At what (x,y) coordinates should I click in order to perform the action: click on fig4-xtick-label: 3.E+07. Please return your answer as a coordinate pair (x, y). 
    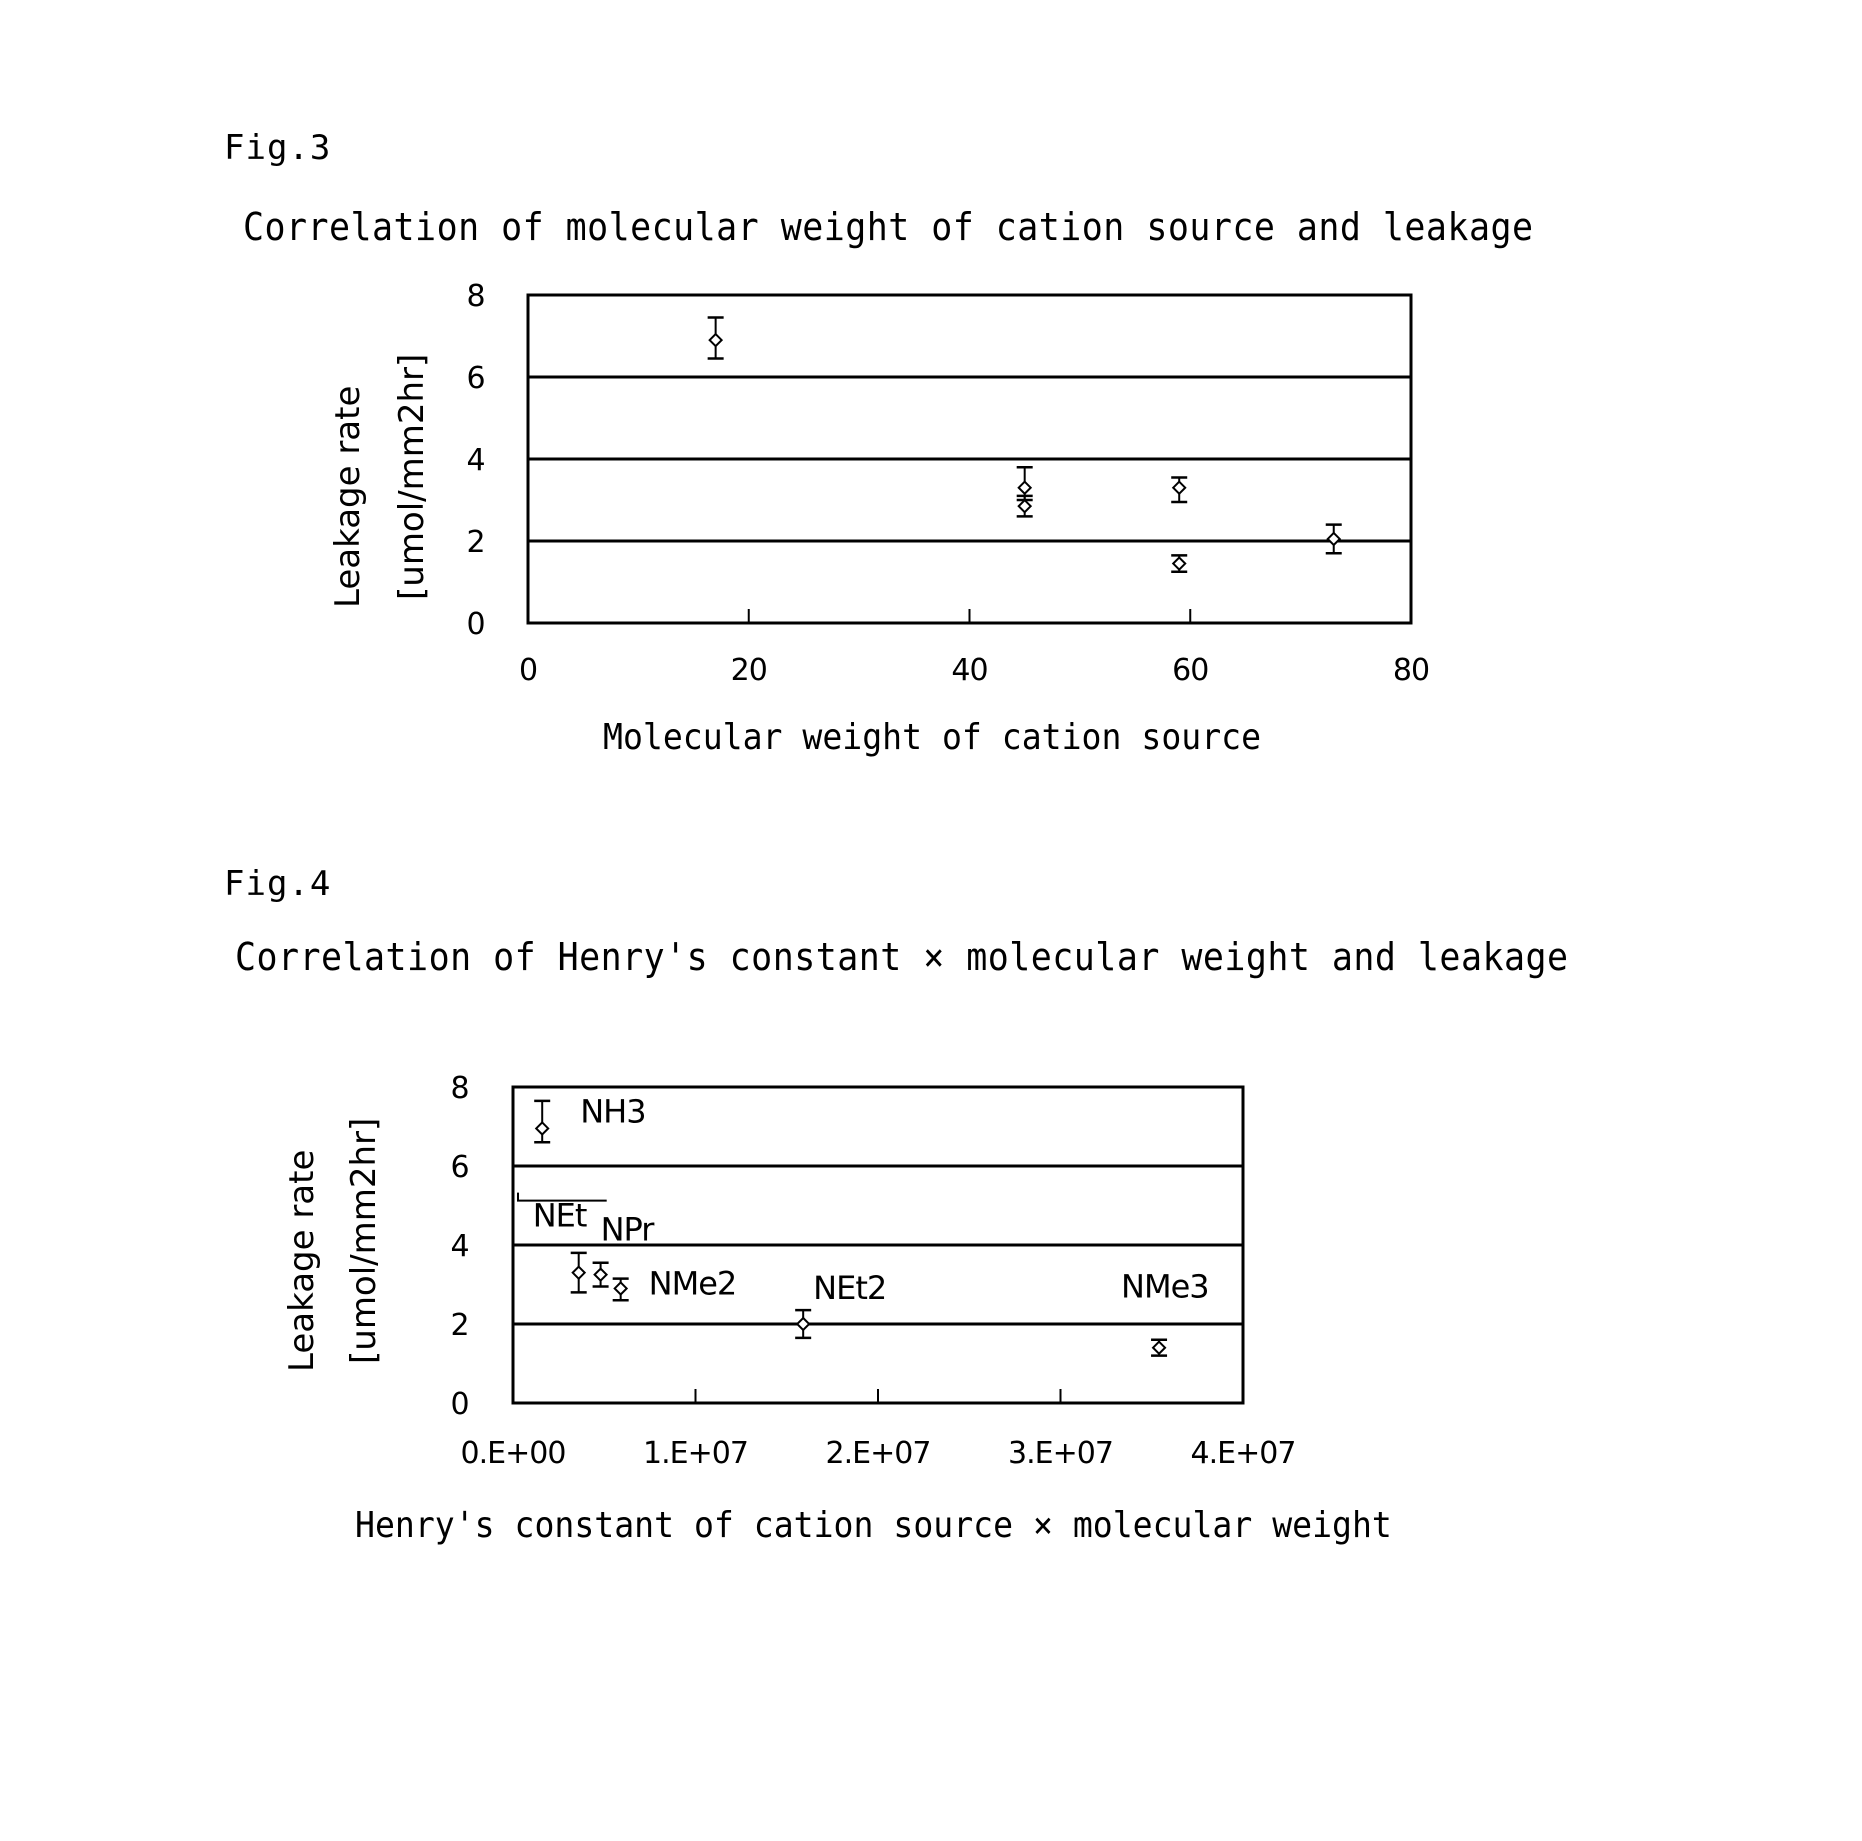
    Looking at the image, I should click on (1060, 1453).